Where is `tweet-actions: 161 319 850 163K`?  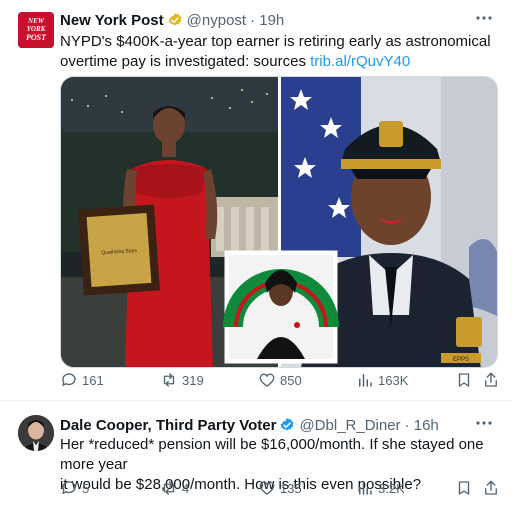 tweet-actions: 161 319 850 163K is located at coordinates (280, 380).